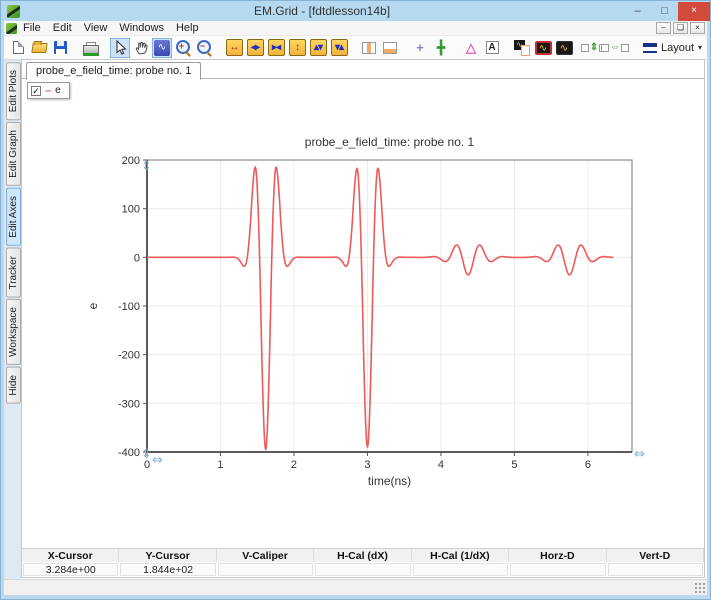 The width and height of the screenshot is (711, 600). I want to click on y-tick-label: -300, so click(129, 404).